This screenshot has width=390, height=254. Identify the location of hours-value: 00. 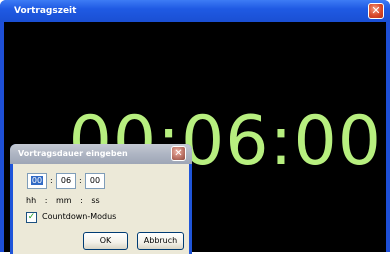
(37, 180).